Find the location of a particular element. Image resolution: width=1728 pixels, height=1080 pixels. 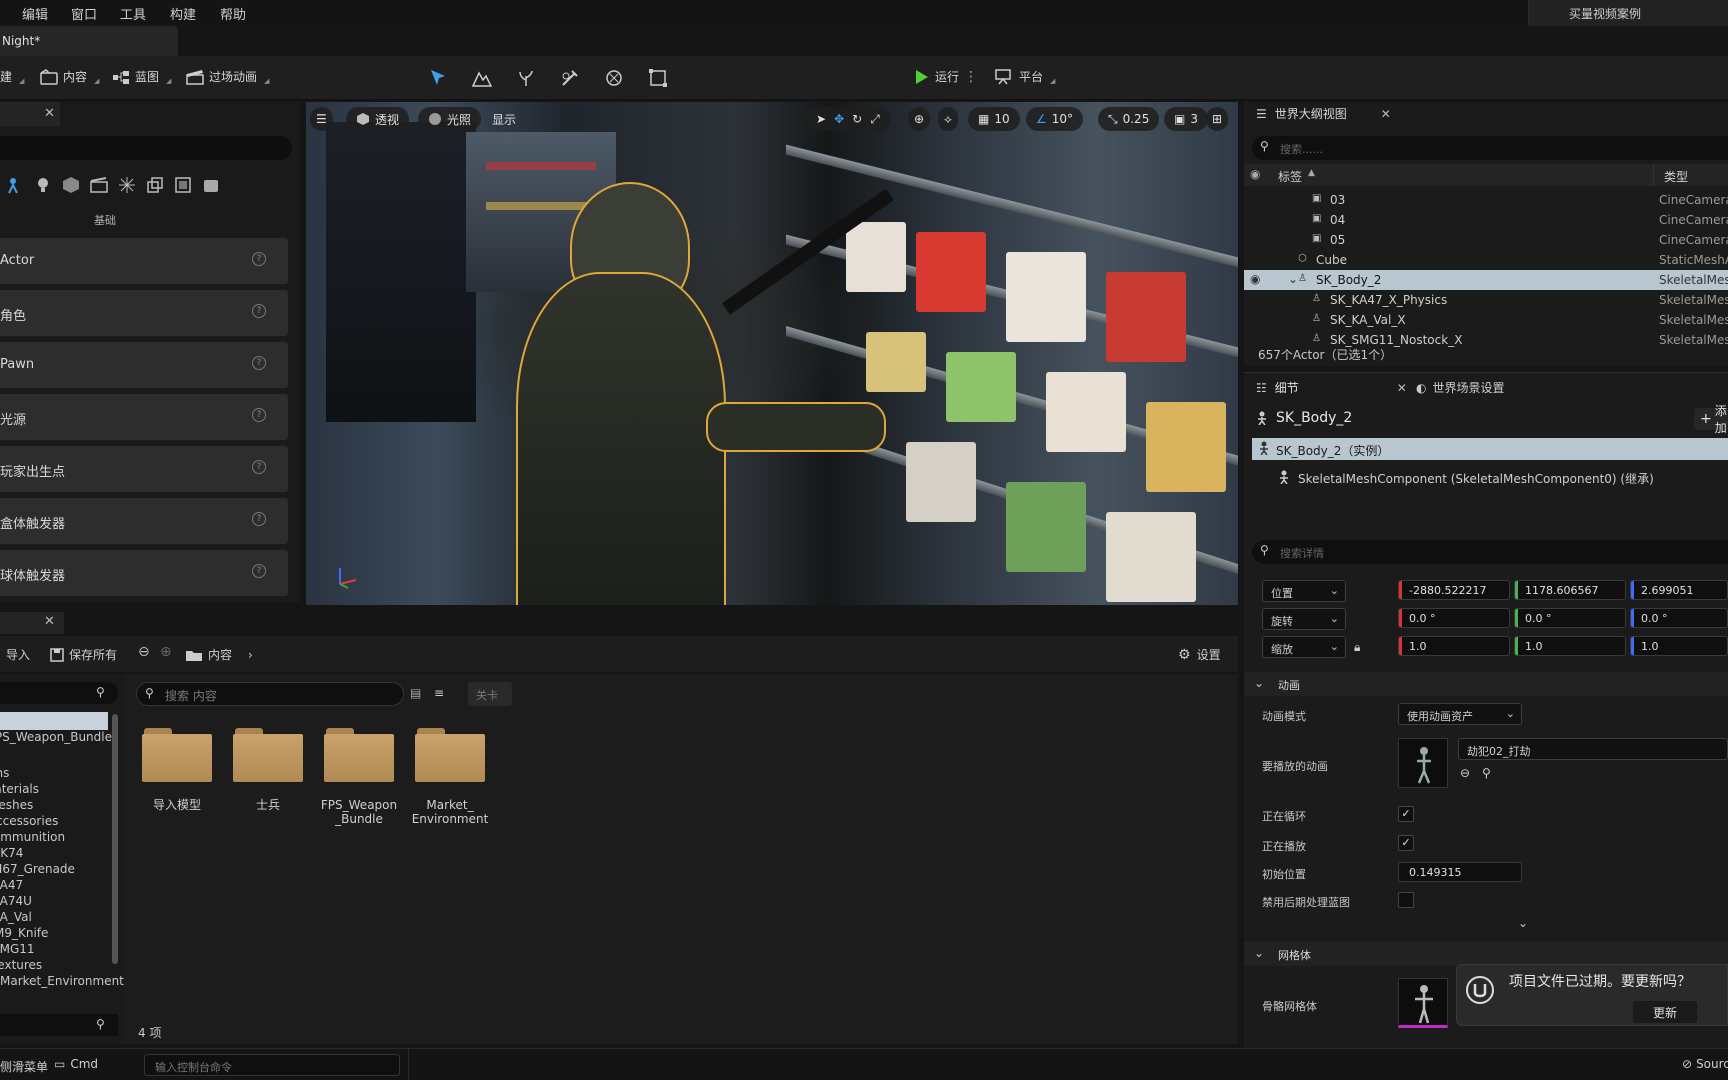

menu-window: 窗口 is located at coordinates (84, 13).